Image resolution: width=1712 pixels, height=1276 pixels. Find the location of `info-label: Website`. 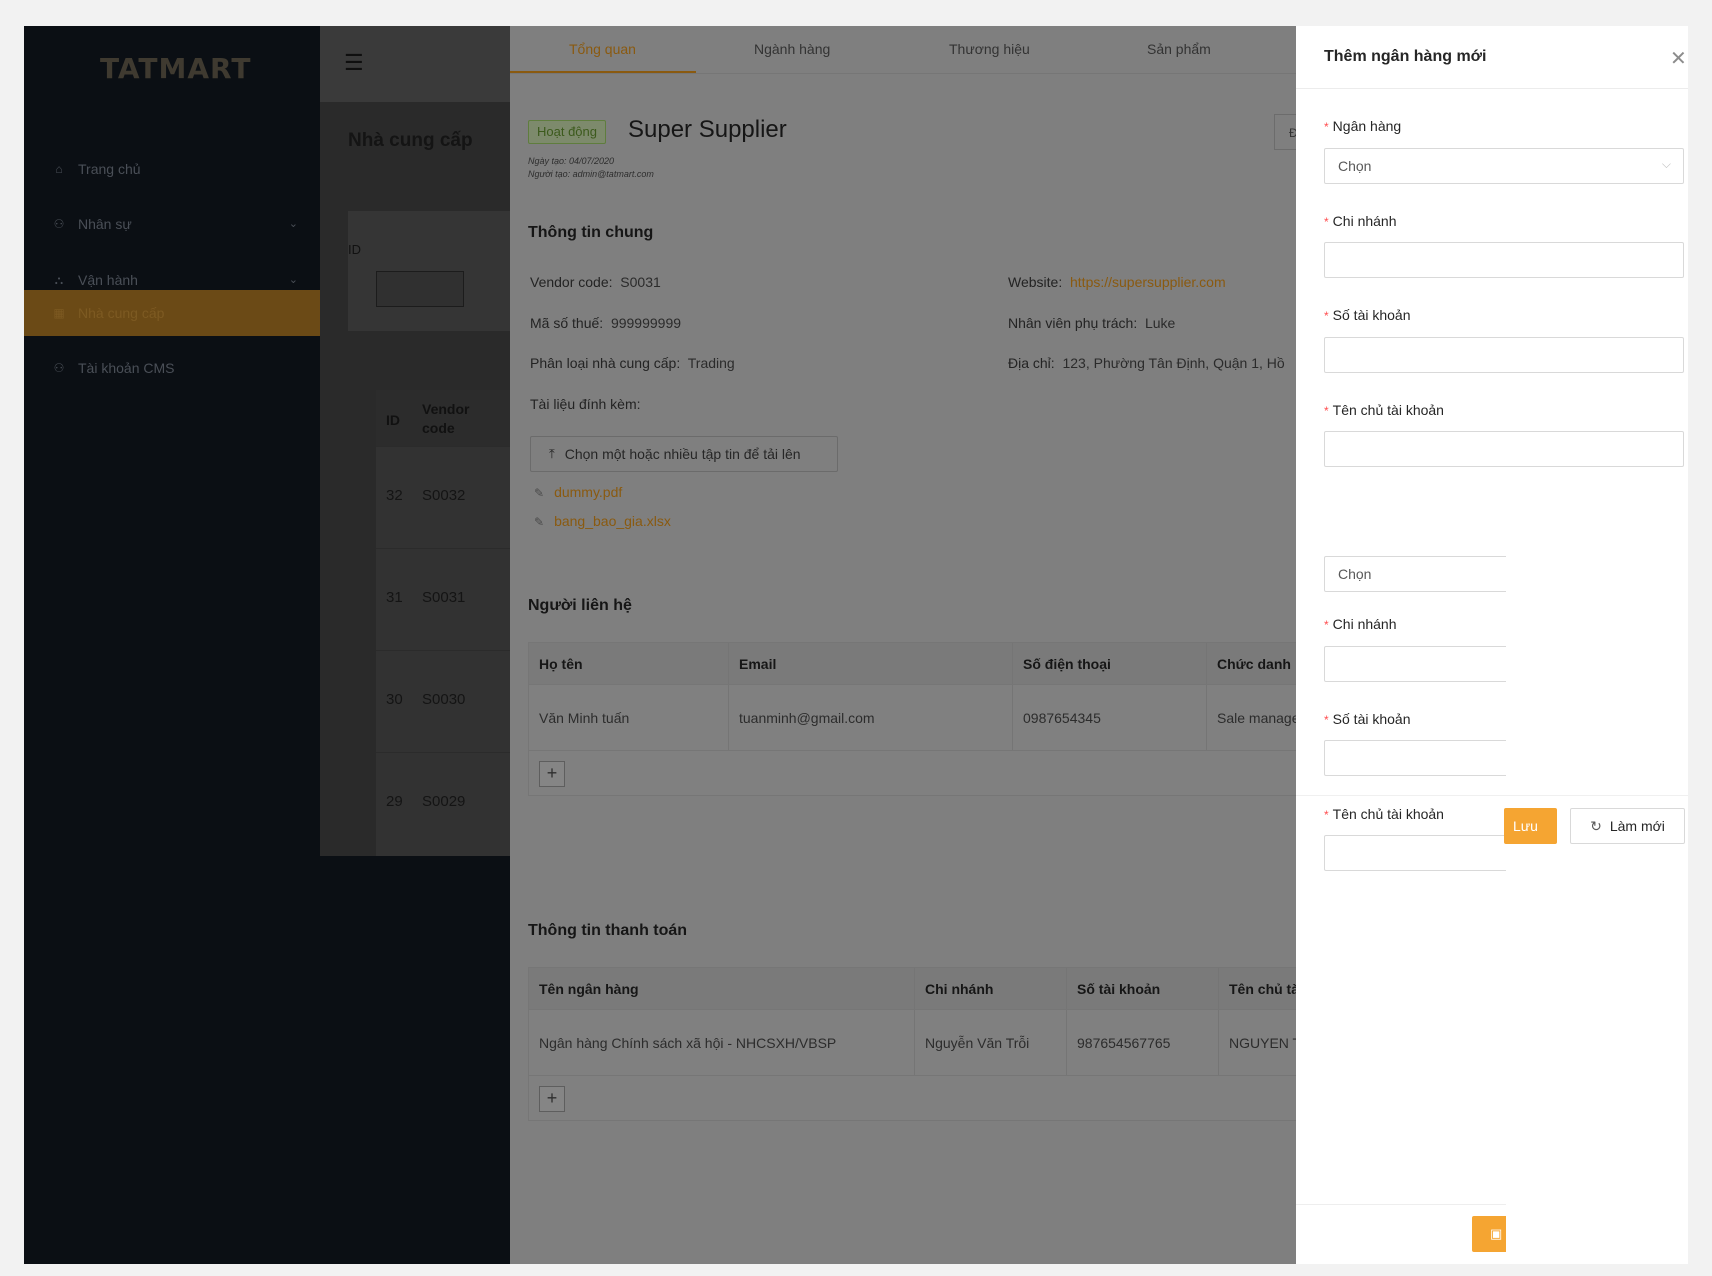

info-label: Website is located at coordinates (1033, 282).